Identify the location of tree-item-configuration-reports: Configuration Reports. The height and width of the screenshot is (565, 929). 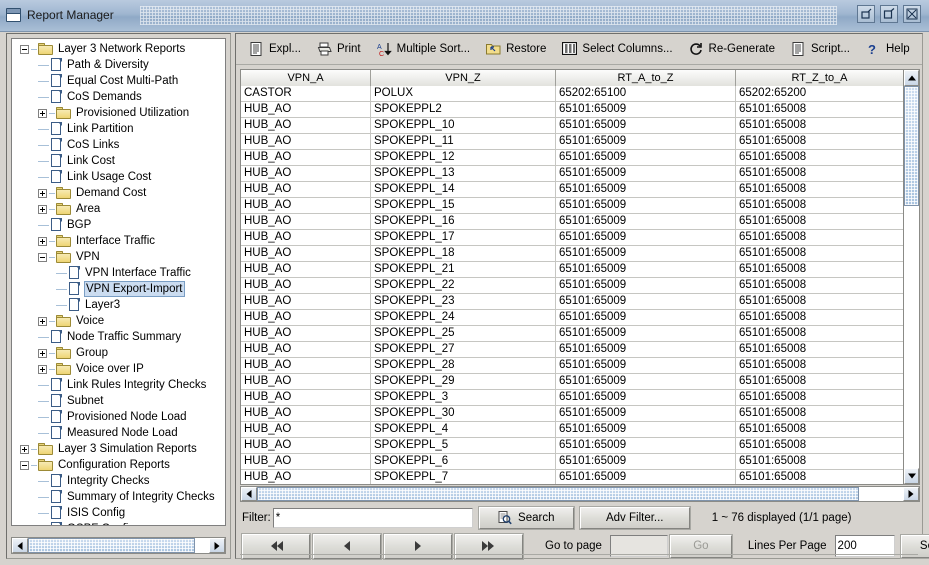
(118, 465).